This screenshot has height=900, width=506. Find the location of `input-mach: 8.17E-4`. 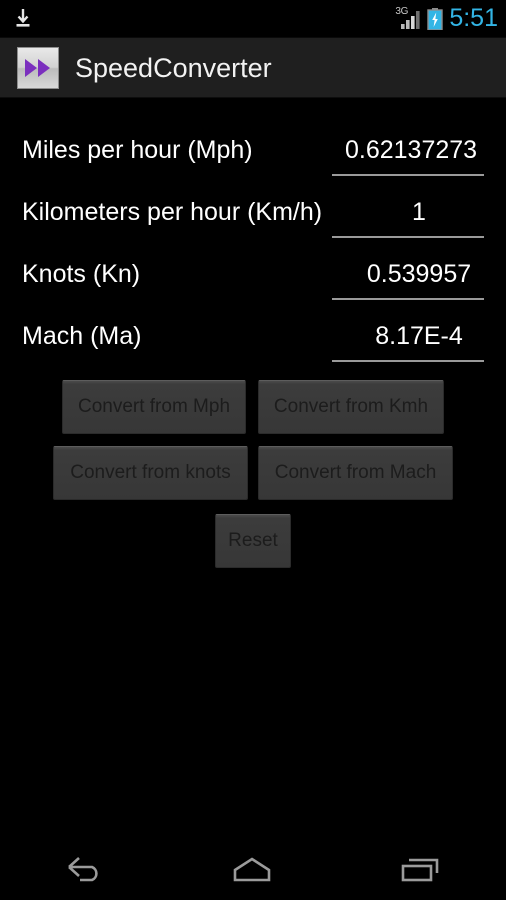

input-mach: 8.17E-4 is located at coordinates (408, 339).